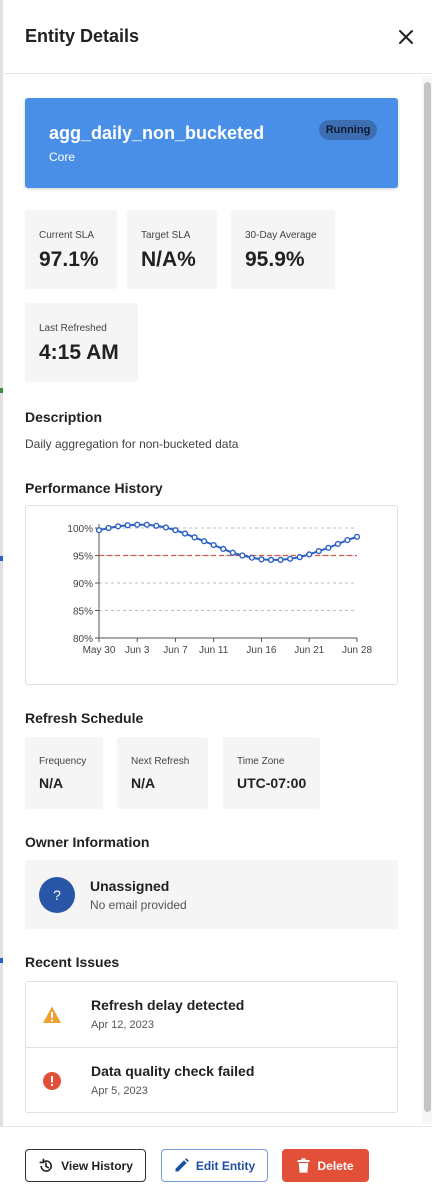 This screenshot has height=1200, width=432. I want to click on issue-date: Apr 12, 2023, so click(122, 1025).